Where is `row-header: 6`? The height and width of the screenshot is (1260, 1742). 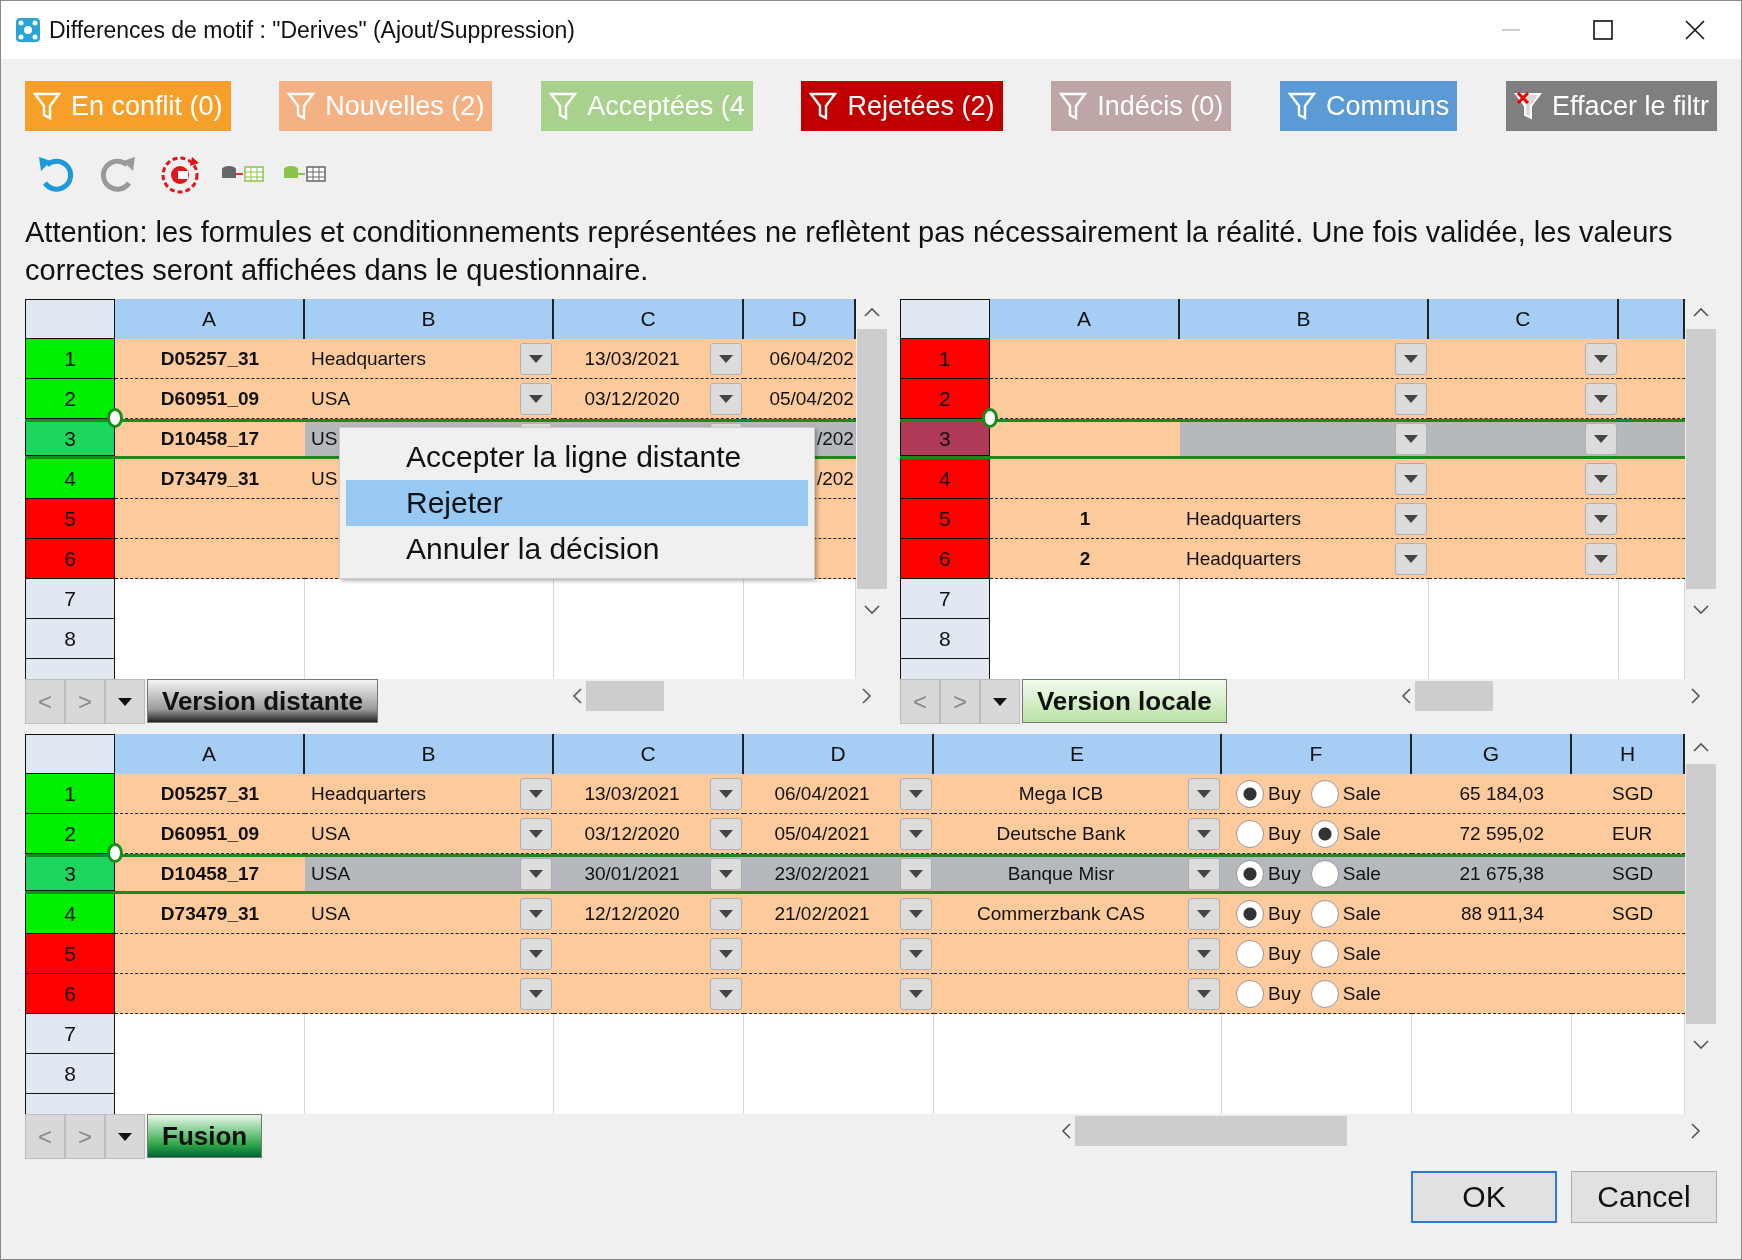 row-header: 6 is located at coordinates (70, 559).